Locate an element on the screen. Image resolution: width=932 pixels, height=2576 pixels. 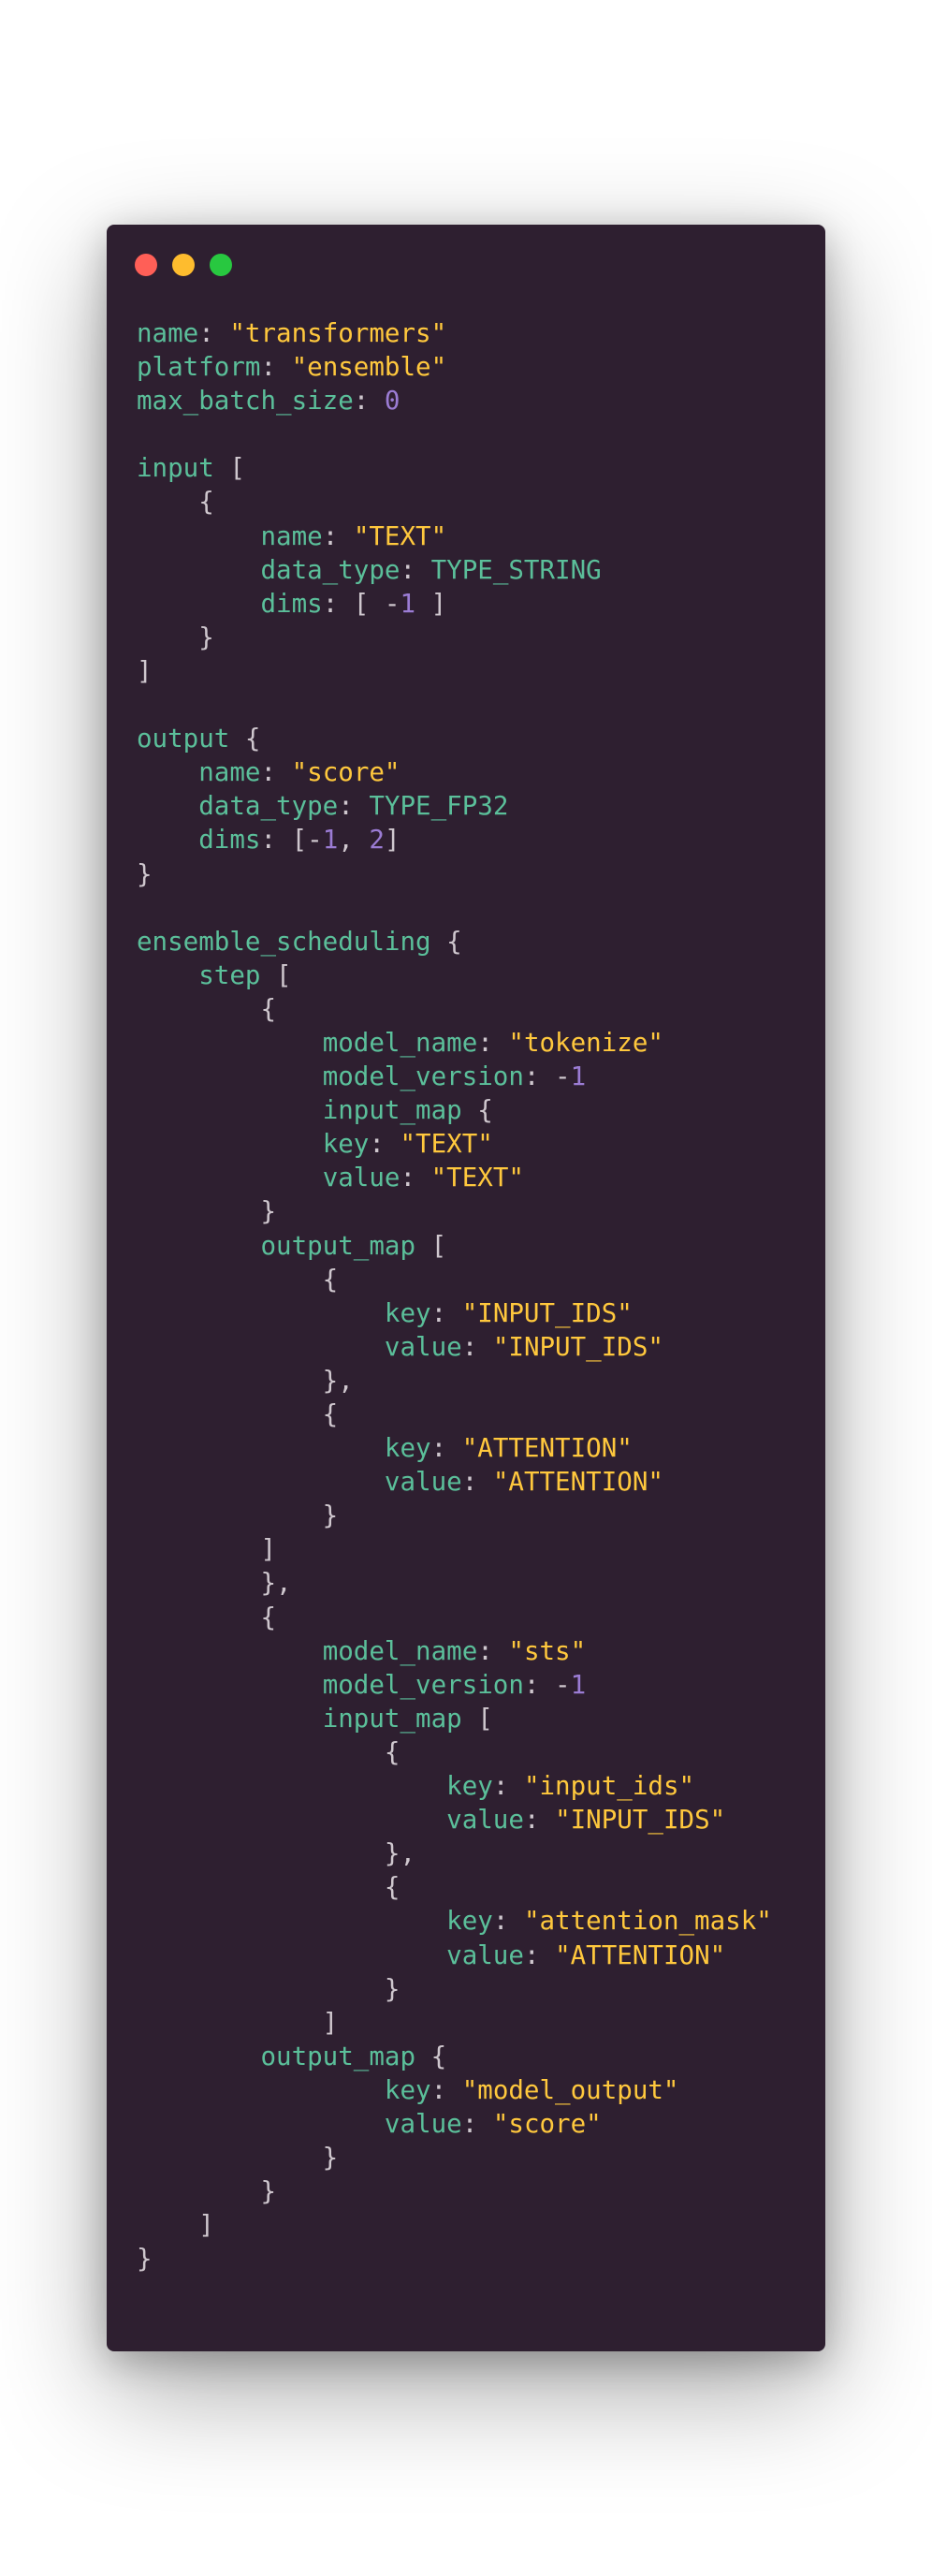
close-dot-icon is located at coordinates (146, 265).